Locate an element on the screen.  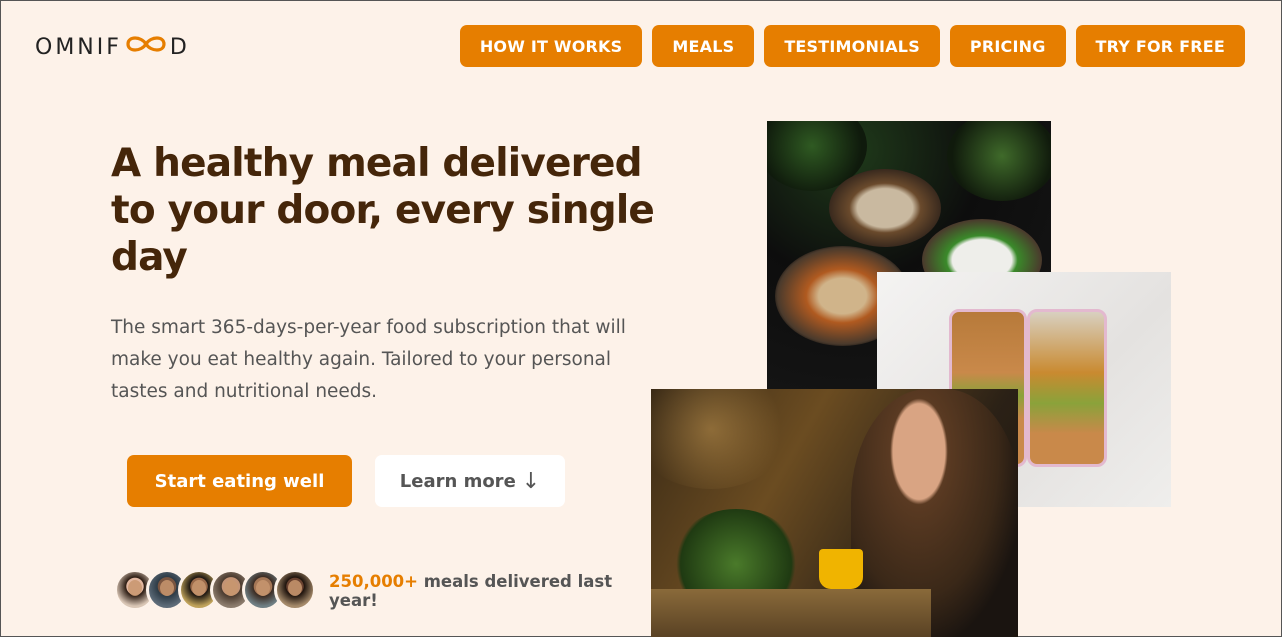
meals-delivered-count: 250,000+ is located at coordinates (373, 581).